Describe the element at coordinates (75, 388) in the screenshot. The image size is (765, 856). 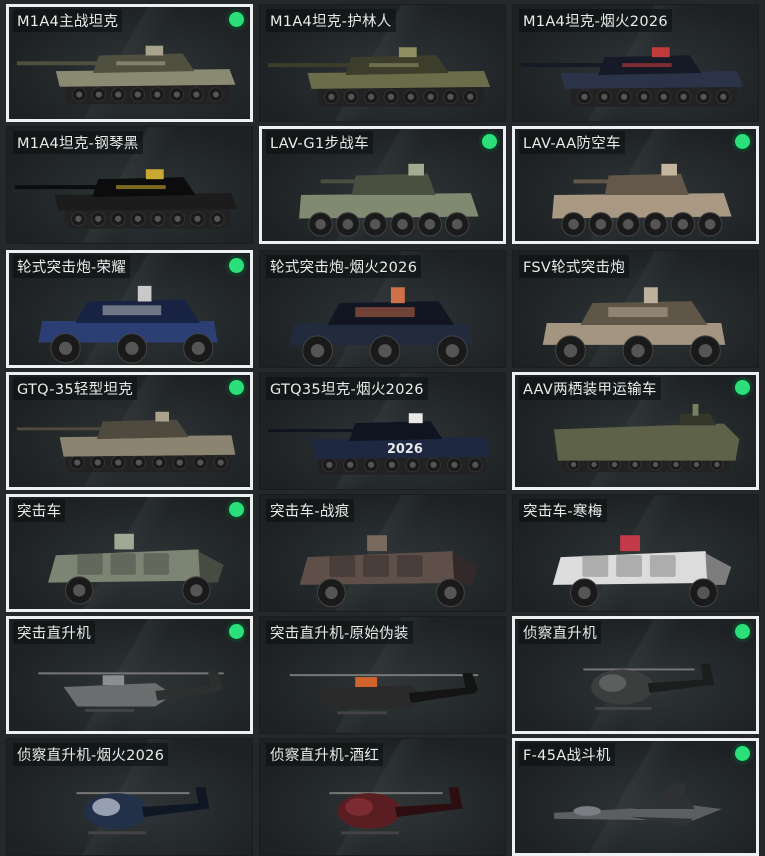
I see `vehicle-name: GTQ-35轻型坦克` at that location.